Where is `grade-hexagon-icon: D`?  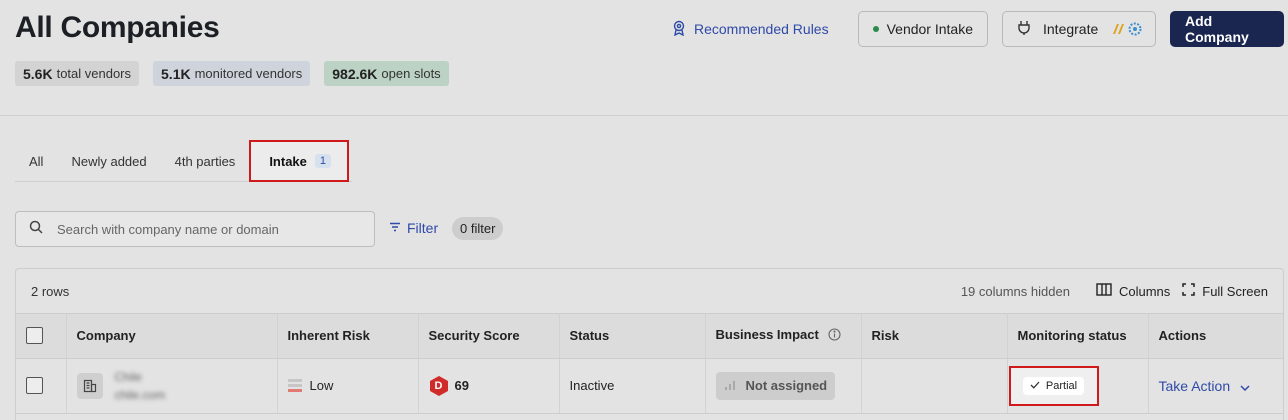 grade-hexagon-icon: D is located at coordinates (439, 386).